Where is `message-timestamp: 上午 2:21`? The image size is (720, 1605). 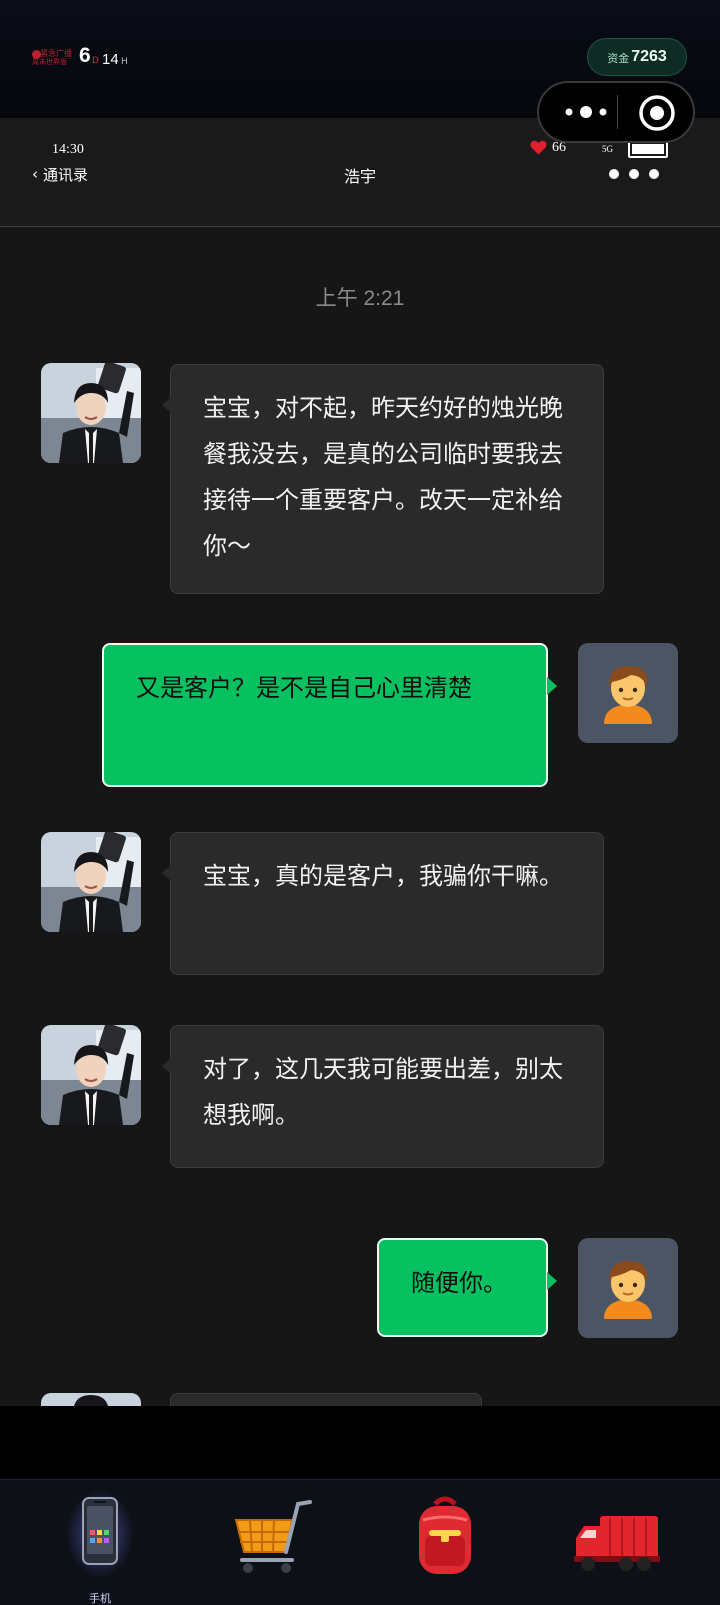
message-timestamp: 上午 2:21 is located at coordinates (360, 298).